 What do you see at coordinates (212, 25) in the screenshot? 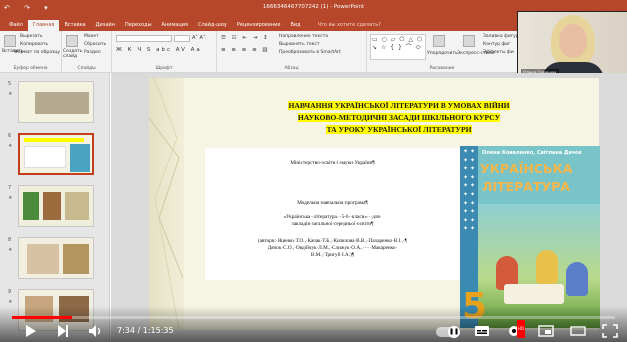
I see `tab-slideshow: Слайд-шоу` at bounding box center [212, 25].